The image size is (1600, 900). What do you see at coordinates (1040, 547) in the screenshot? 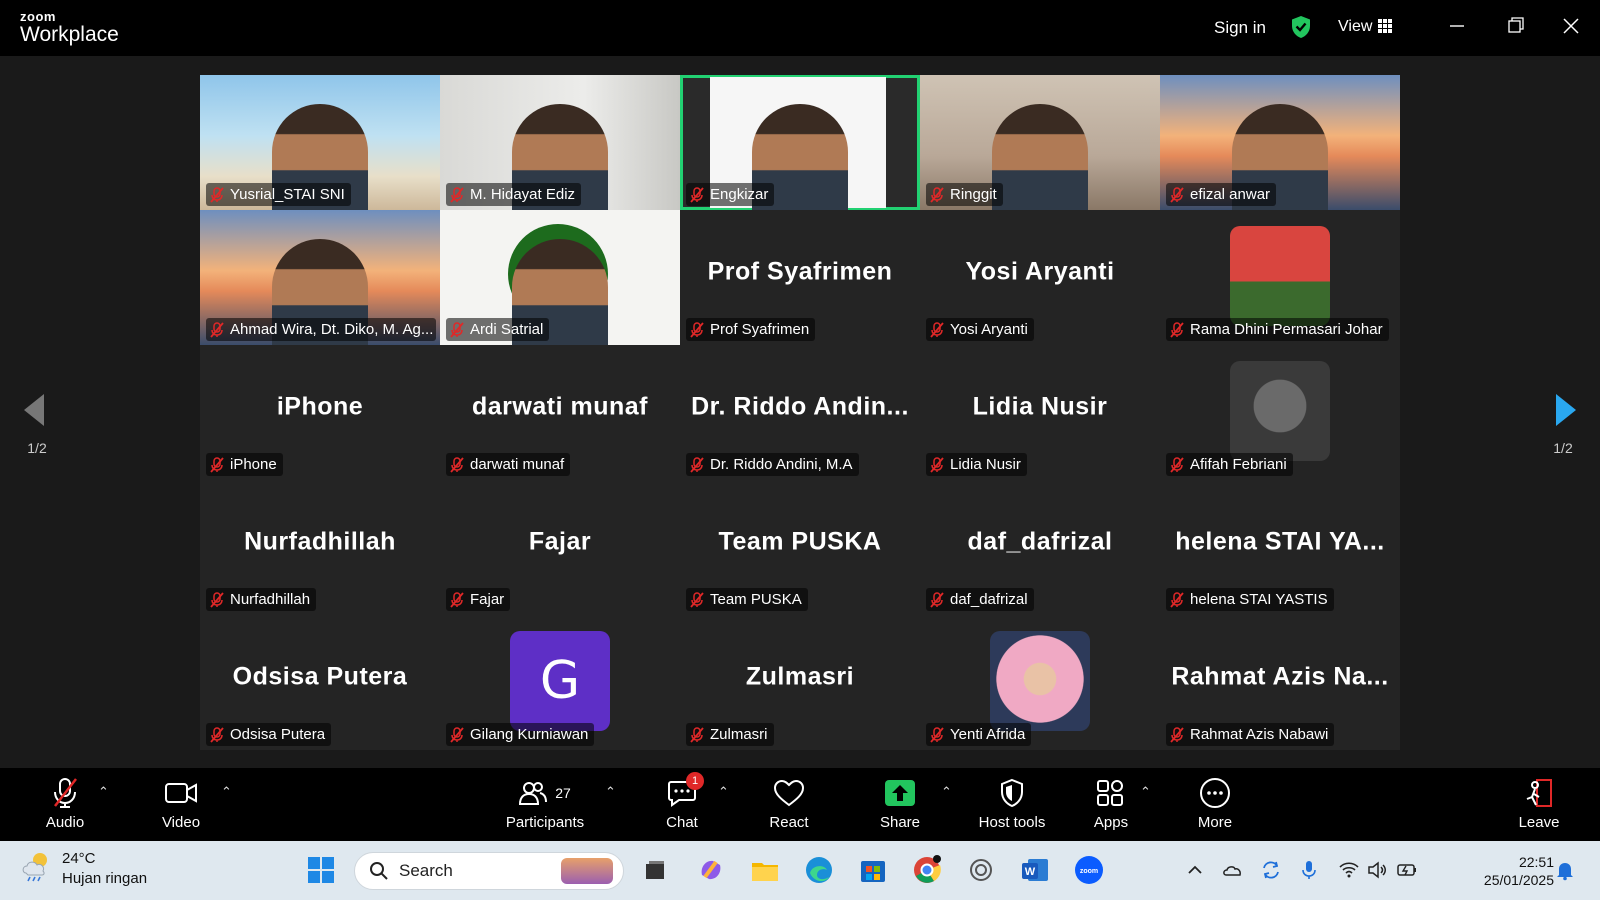
I see `participant-tile: daf_dafrizal daf_dafrizal` at bounding box center [1040, 547].